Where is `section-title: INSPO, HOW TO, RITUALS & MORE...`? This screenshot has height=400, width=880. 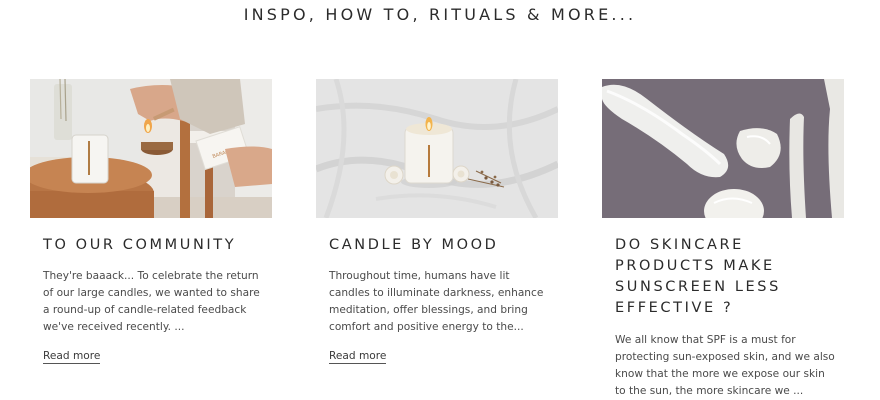
section-title: INSPO, HOW TO, RITUALS & MORE... is located at coordinates (440, 14).